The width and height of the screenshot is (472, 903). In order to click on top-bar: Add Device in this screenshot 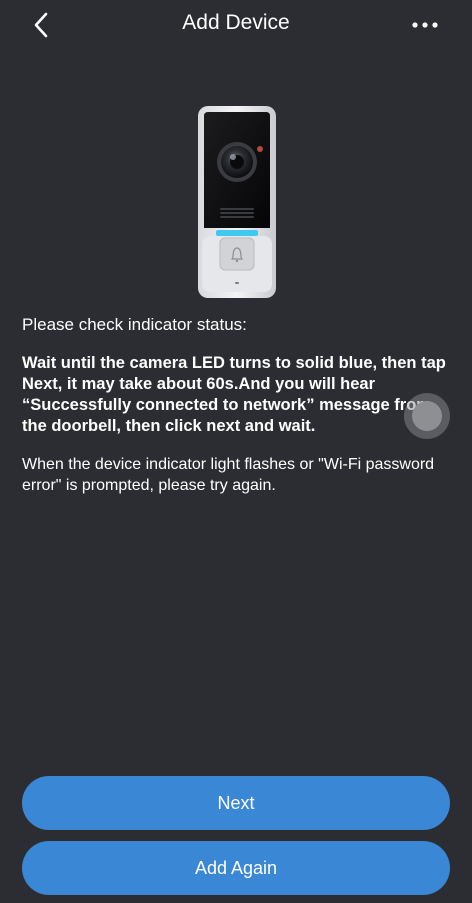, I will do `click(236, 25)`.